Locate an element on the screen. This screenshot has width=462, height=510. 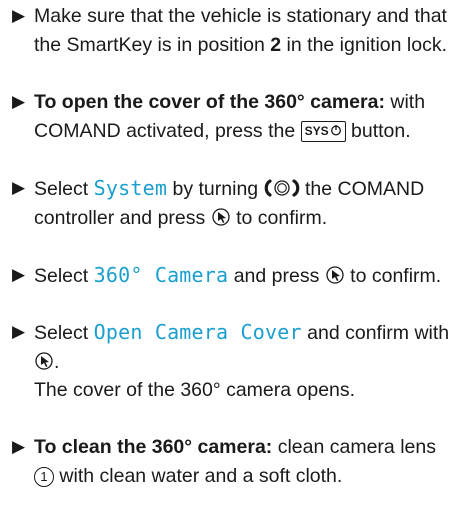
controller-rotate-icon is located at coordinates (281, 188).